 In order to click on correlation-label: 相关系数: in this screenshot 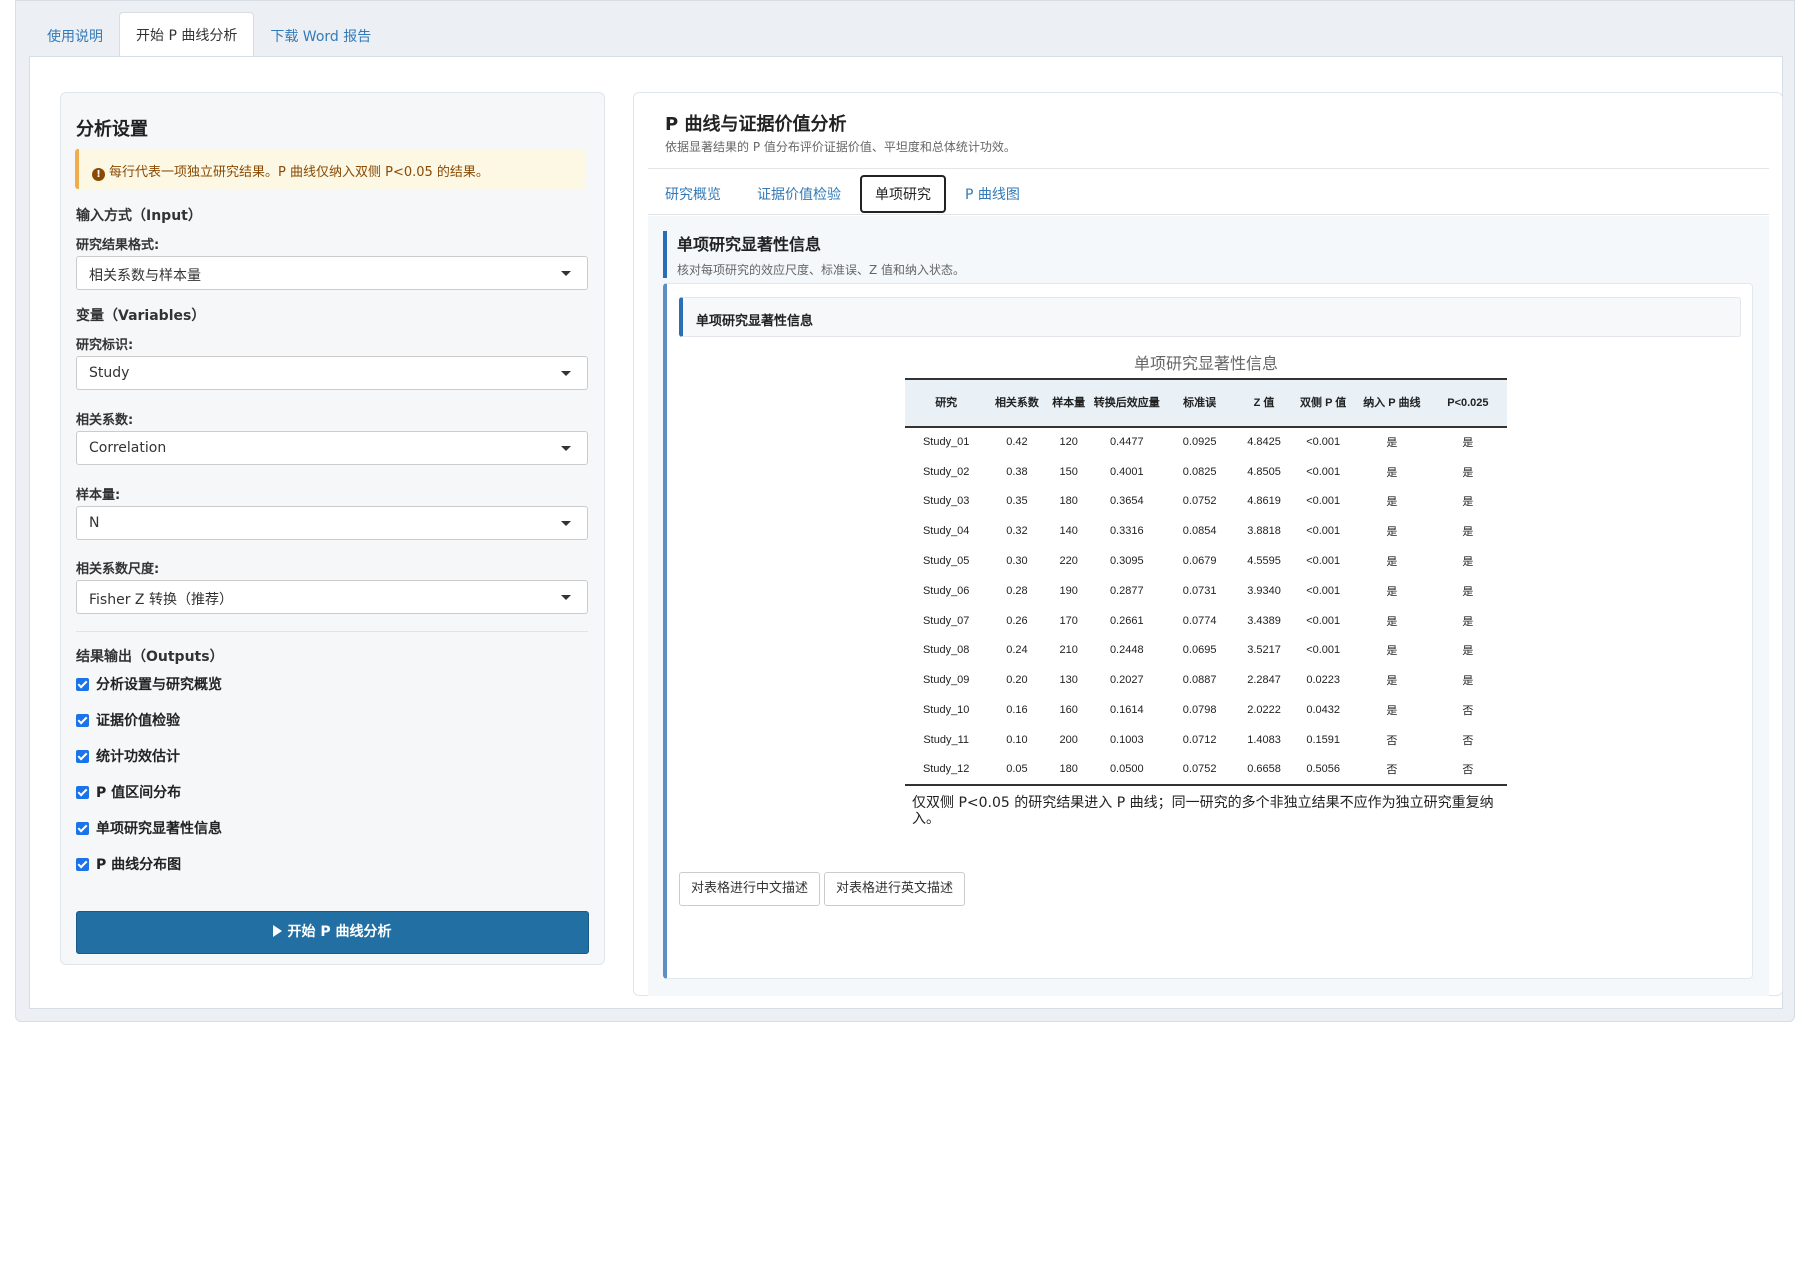, I will do `click(105, 420)`.